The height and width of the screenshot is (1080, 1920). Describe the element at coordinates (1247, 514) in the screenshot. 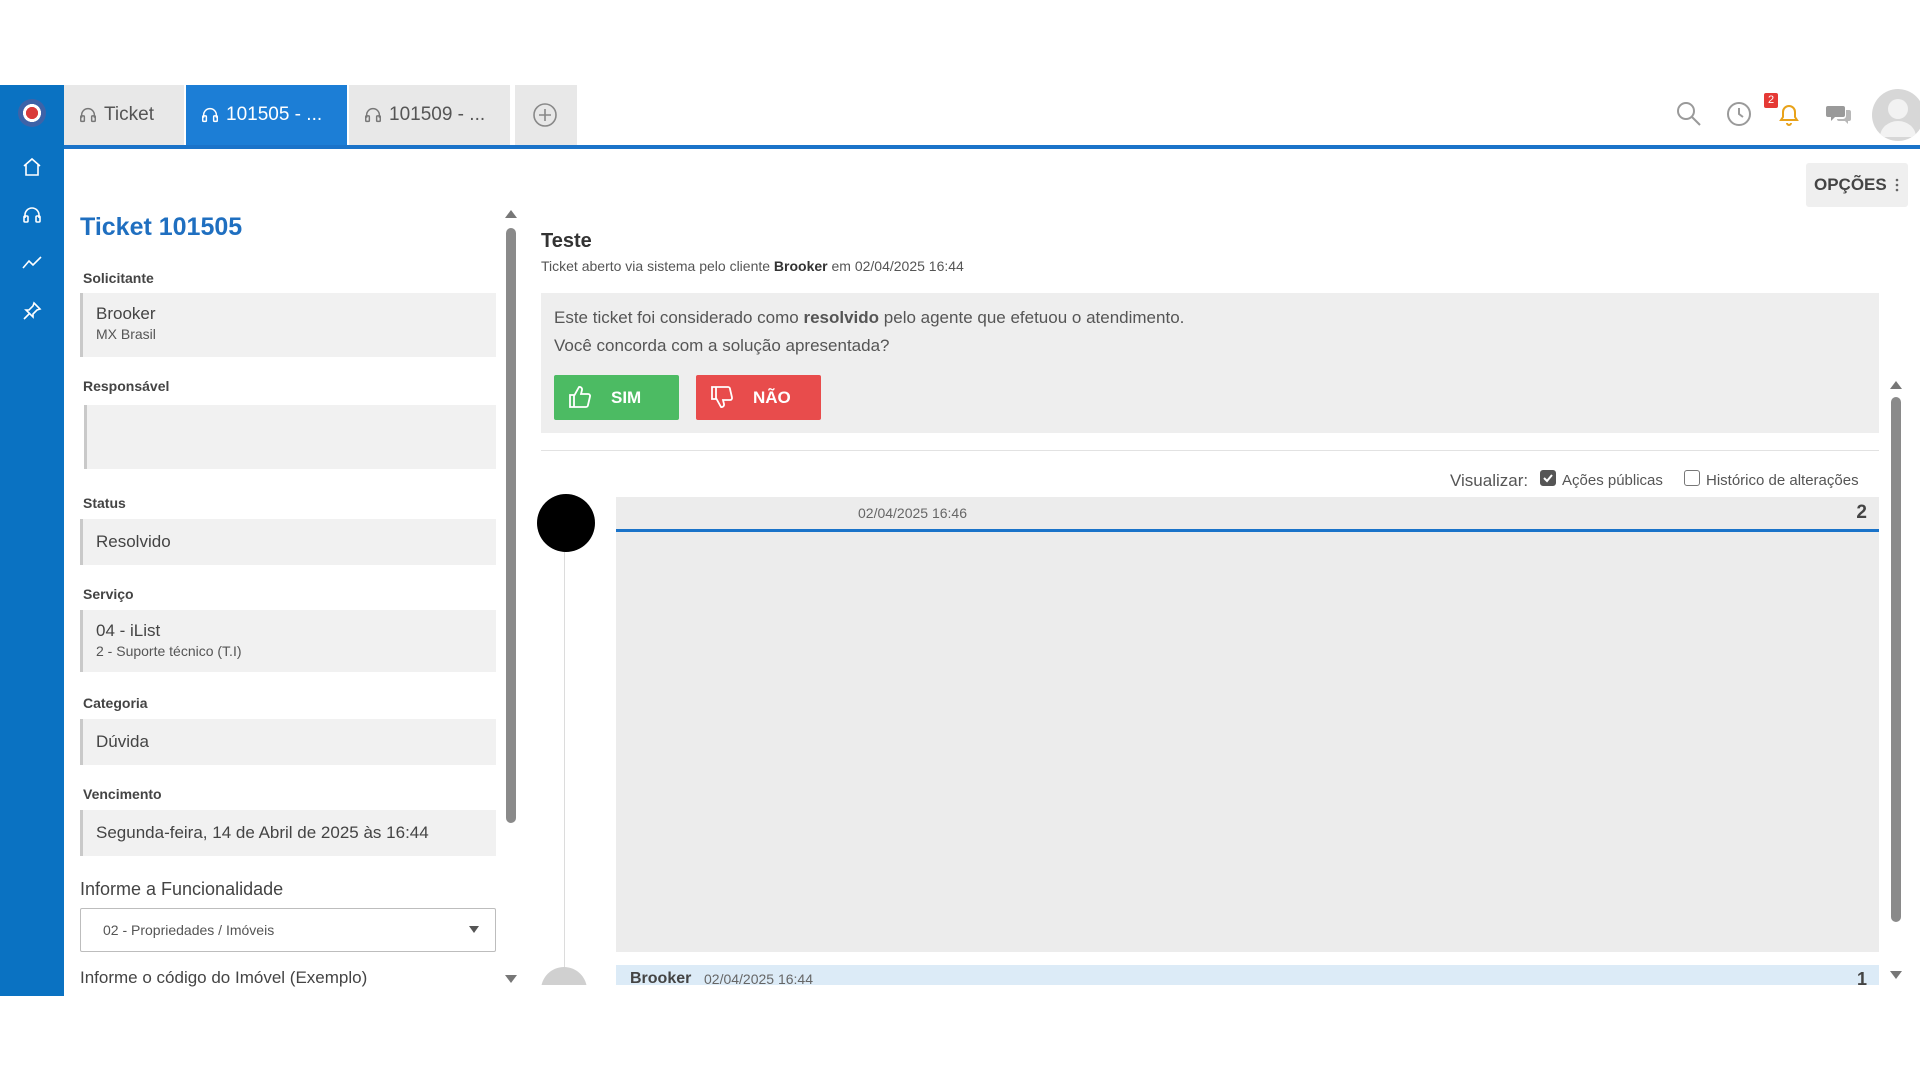

I see `timeline-entry-header: 02/04/2025 16:46 2` at that location.